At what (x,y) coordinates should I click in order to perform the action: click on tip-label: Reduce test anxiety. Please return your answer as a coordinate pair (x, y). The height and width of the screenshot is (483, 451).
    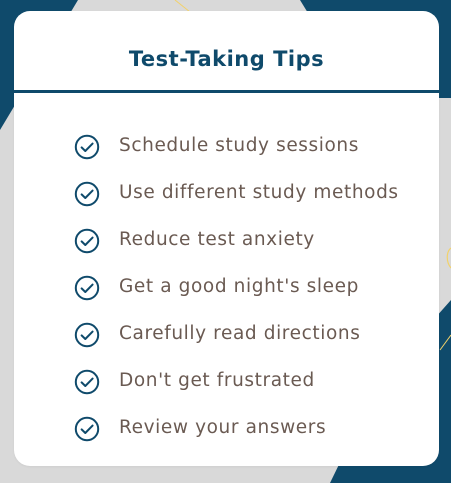
    Looking at the image, I should click on (217, 240).